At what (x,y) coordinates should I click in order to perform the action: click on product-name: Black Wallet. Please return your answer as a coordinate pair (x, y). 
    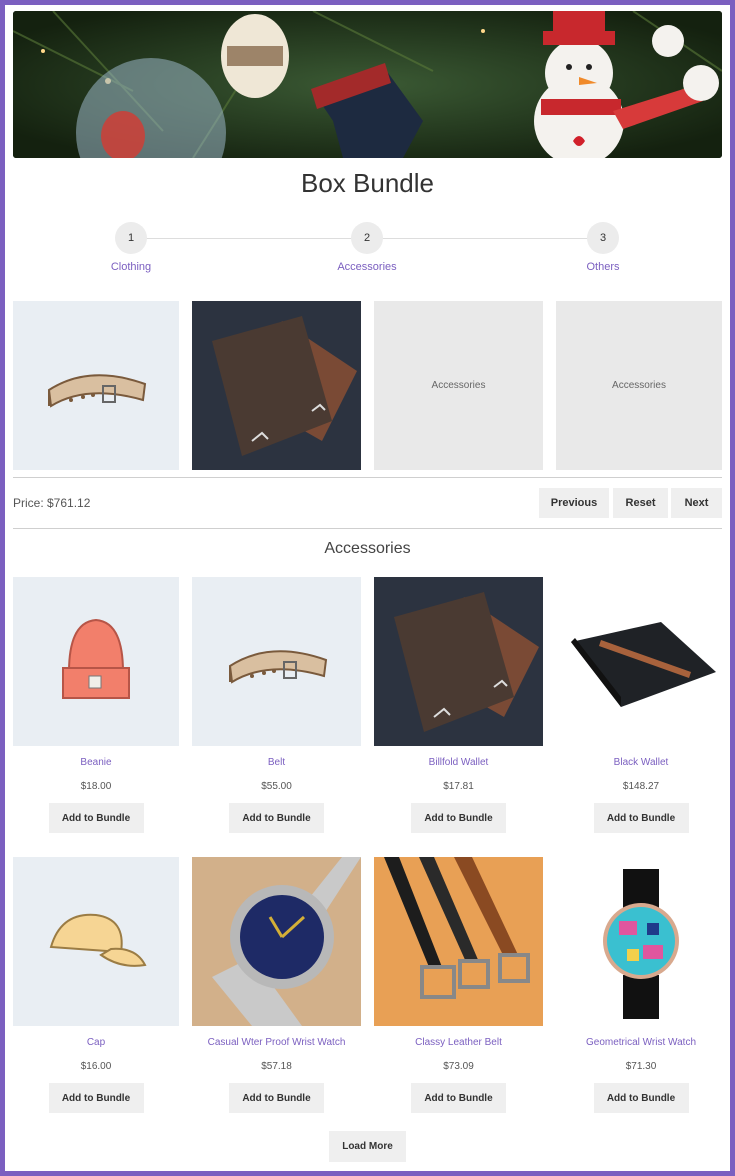
    Looking at the image, I should click on (641, 762).